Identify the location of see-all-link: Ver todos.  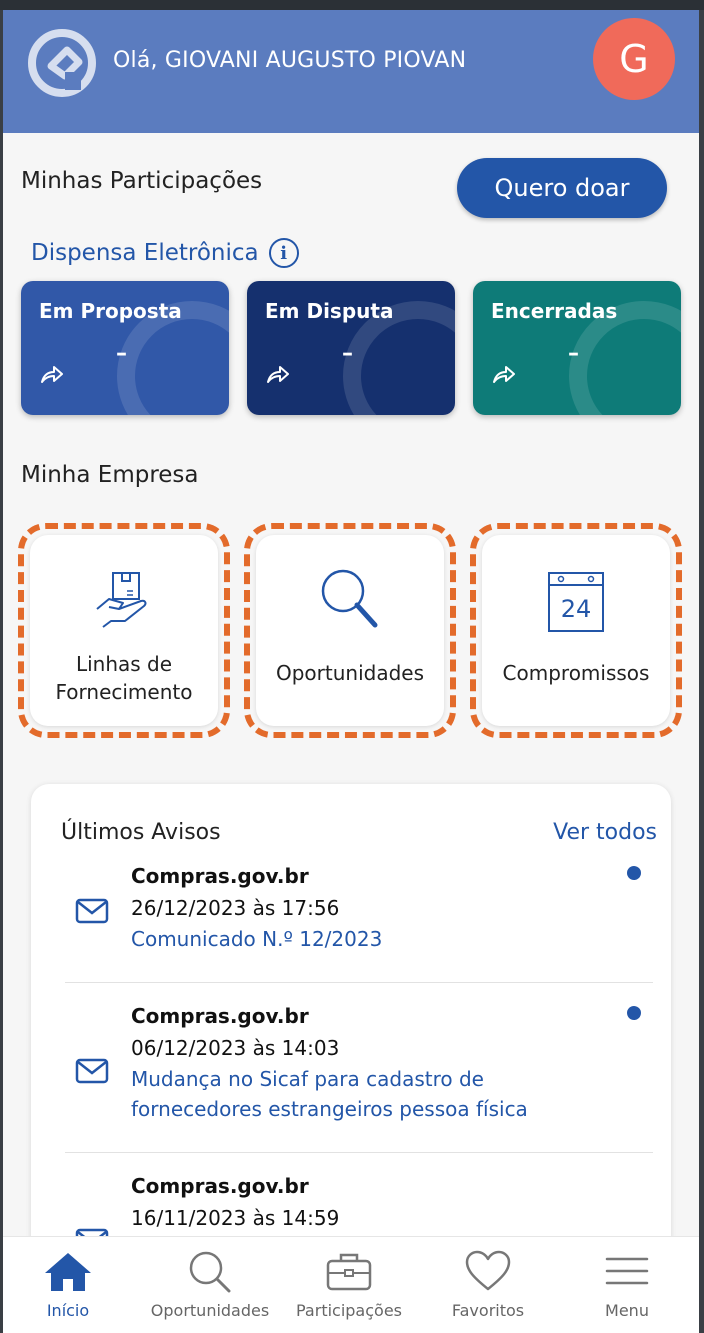
(605, 832).